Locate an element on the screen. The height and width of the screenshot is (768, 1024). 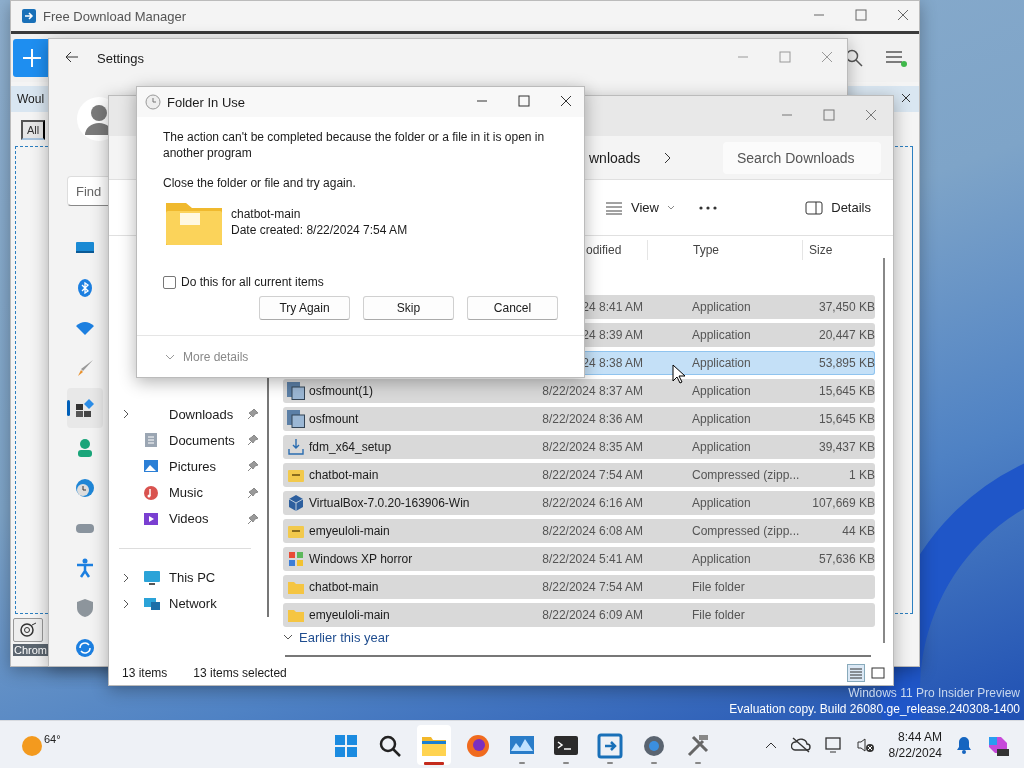
date-cell-text: 8/22/2024 8:35 AM is located at coordinates (592, 447).